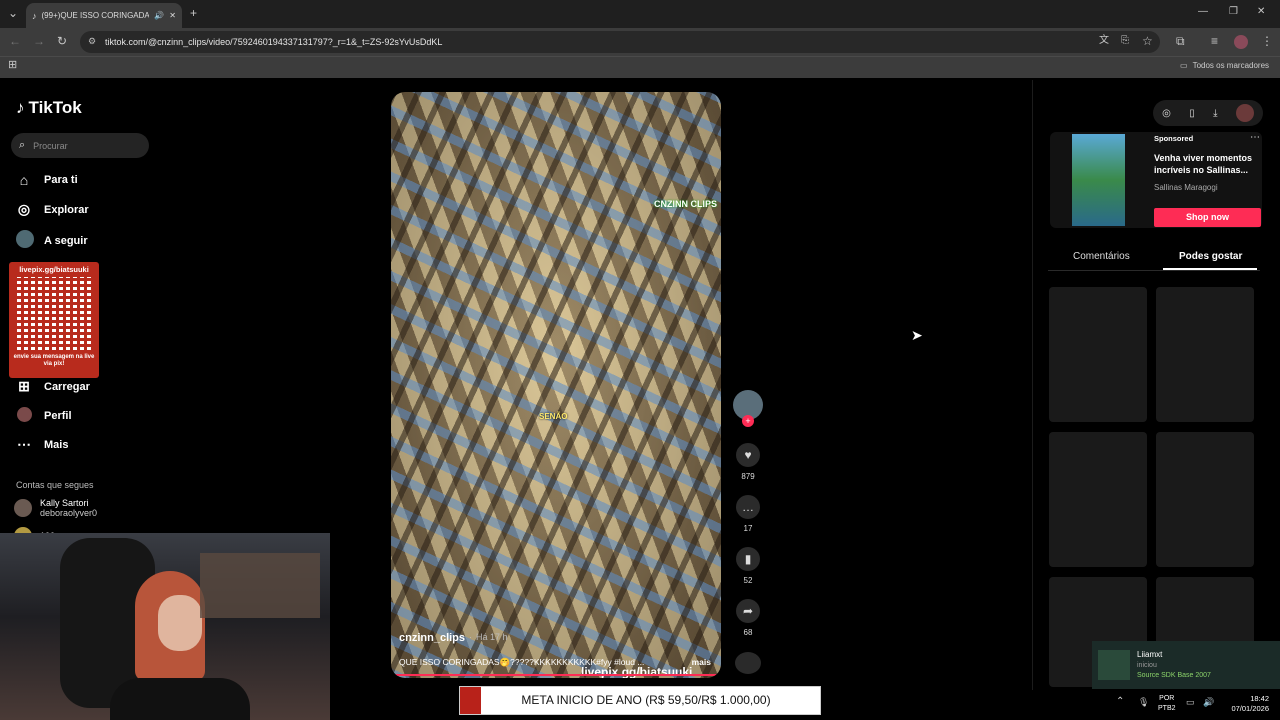 The width and height of the screenshot is (1280, 720). I want to click on input-language: POR PTB2, so click(1167, 704).